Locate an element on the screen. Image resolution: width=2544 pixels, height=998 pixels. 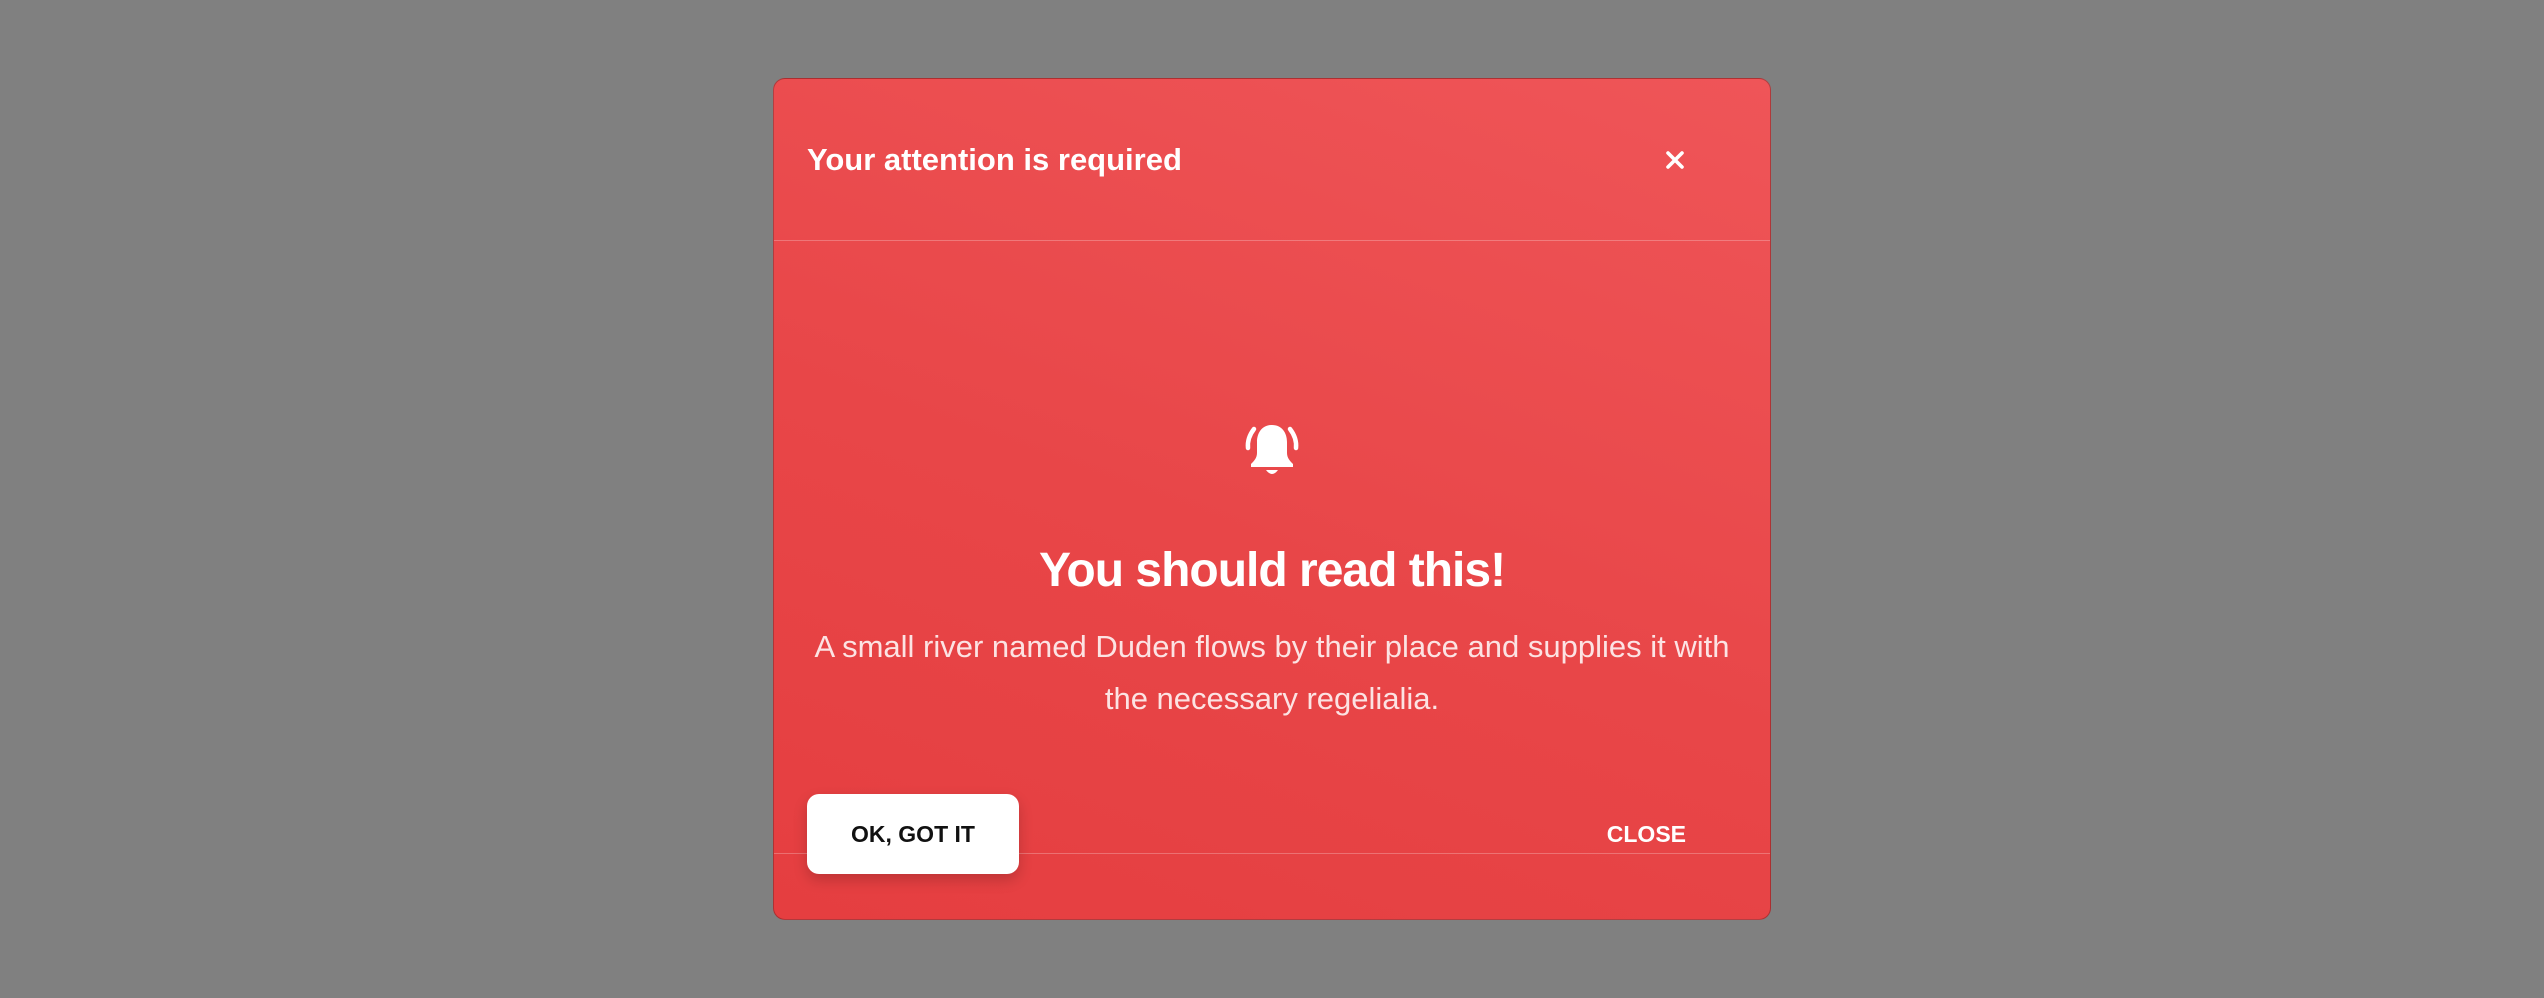
ok-got-it-button: OK, GOT IT is located at coordinates (913, 834).